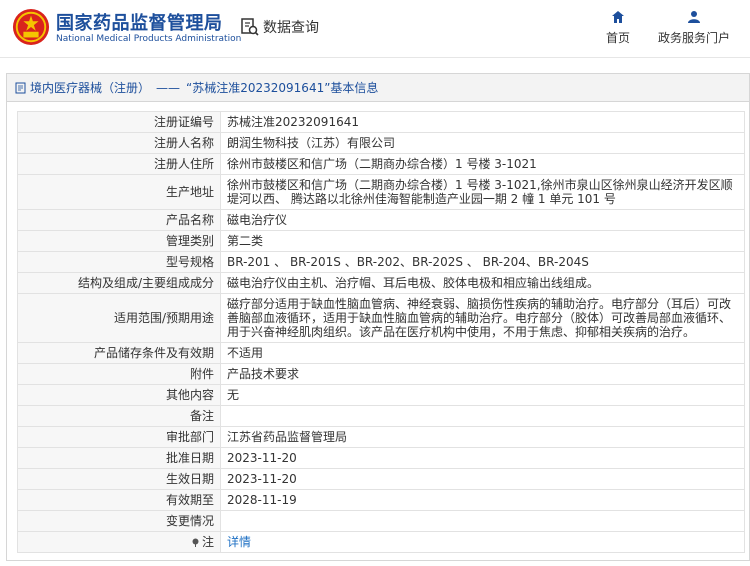 The image size is (750, 566). I want to click on field-value: 江苏省药品监督管理局, so click(482, 437).